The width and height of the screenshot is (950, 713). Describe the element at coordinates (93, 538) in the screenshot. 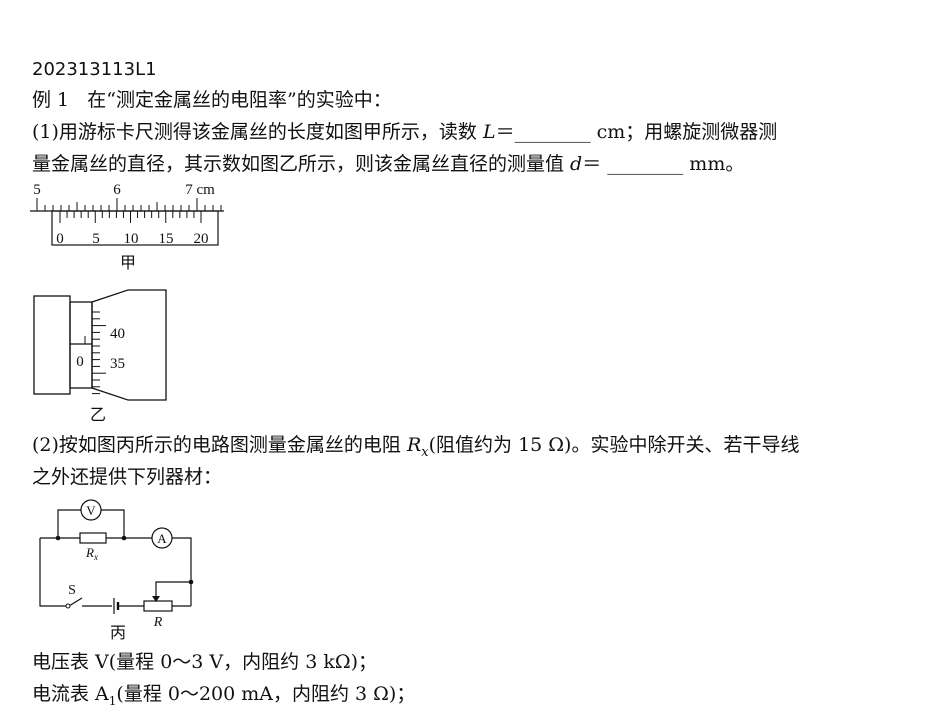

I see `resistor-rx` at that location.